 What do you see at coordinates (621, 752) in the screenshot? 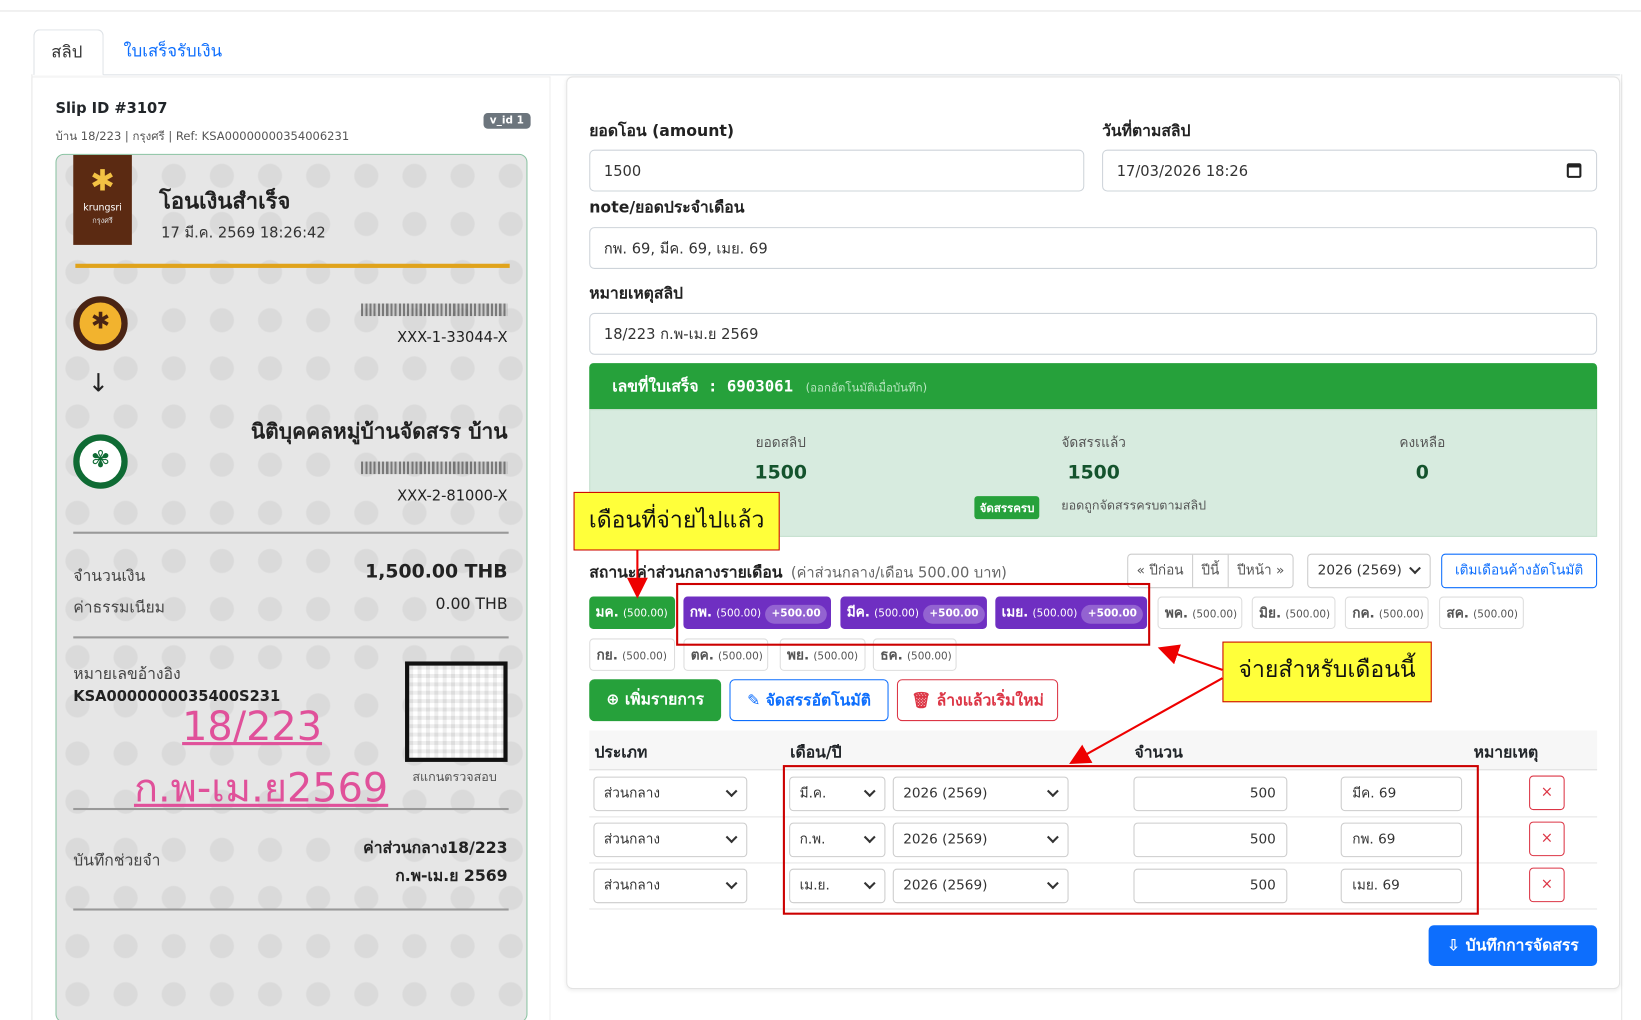
I see `col-type: ประเภท` at bounding box center [621, 752].